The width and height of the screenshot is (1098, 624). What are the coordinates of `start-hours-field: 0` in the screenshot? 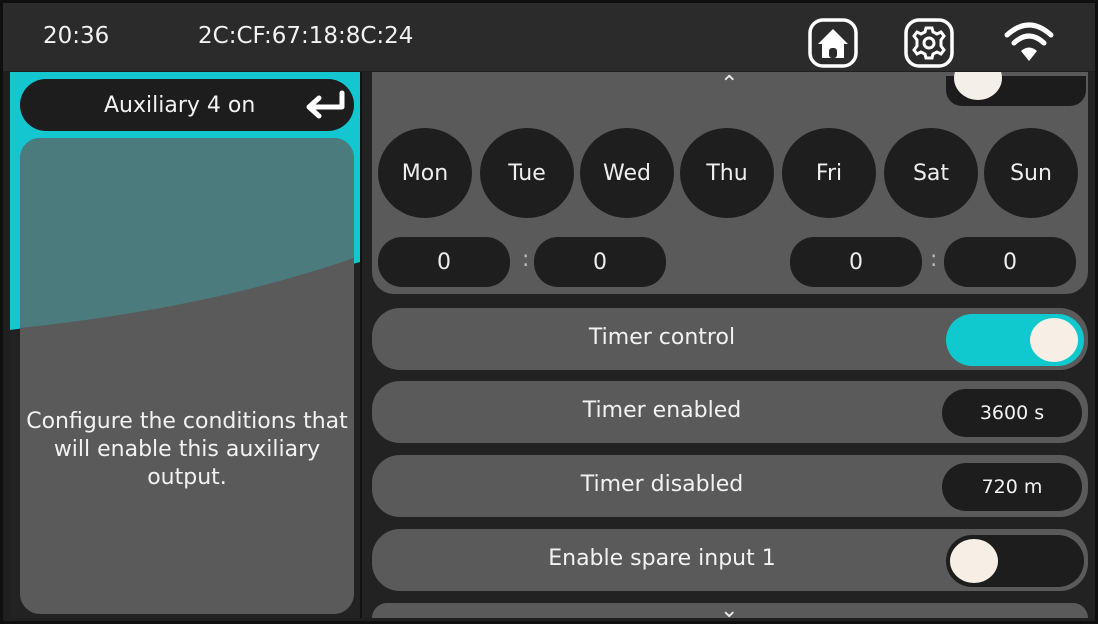 It's located at (444, 262).